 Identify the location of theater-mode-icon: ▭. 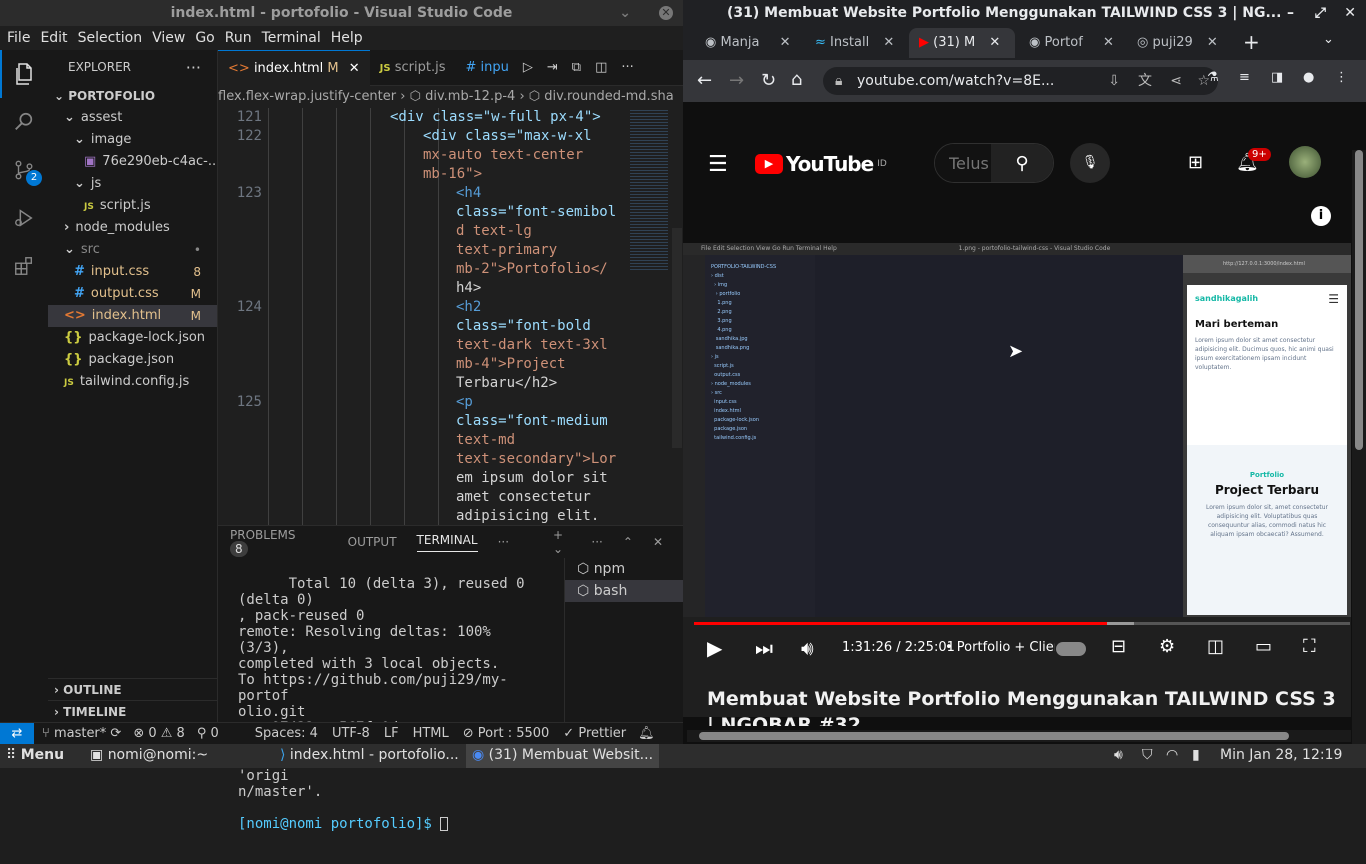
(1263, 646).